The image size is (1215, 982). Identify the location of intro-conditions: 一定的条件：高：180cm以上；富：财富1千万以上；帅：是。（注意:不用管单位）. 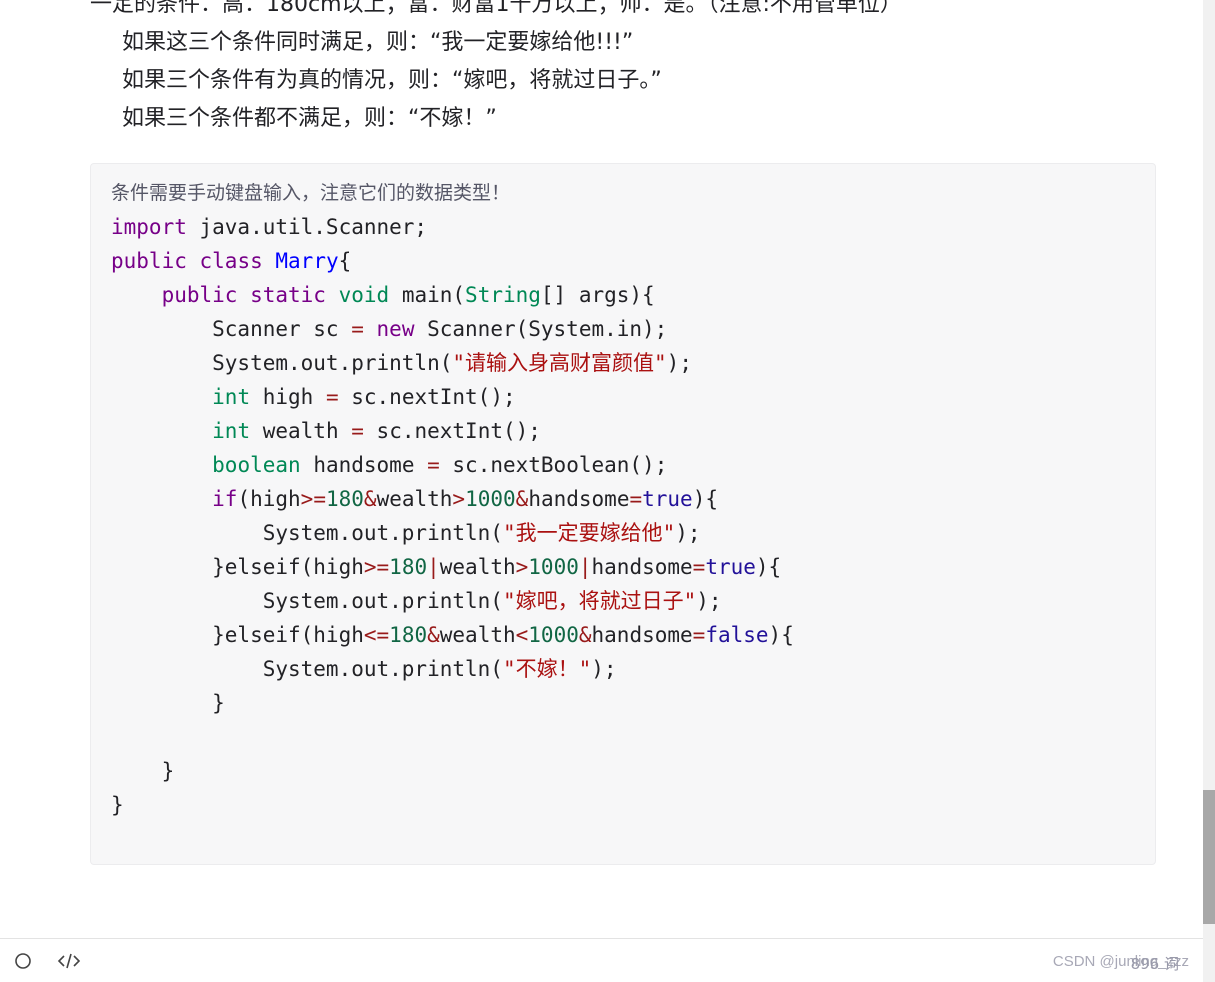
(496, 8).